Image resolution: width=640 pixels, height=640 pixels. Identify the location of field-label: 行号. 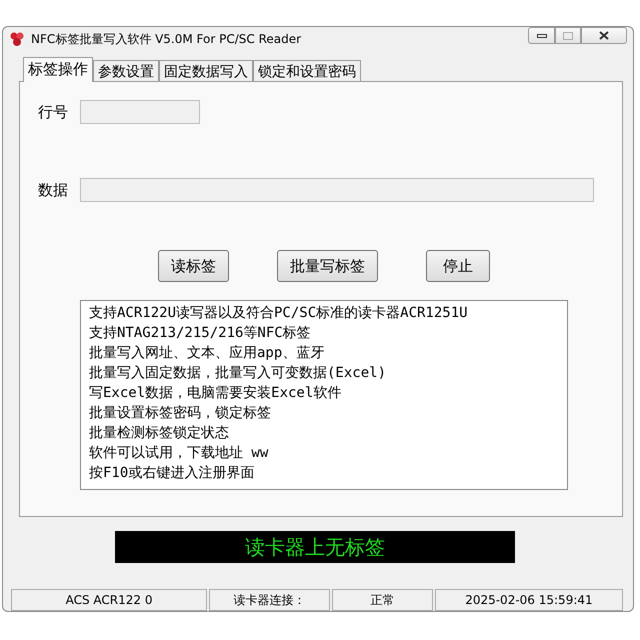
(53, 112).